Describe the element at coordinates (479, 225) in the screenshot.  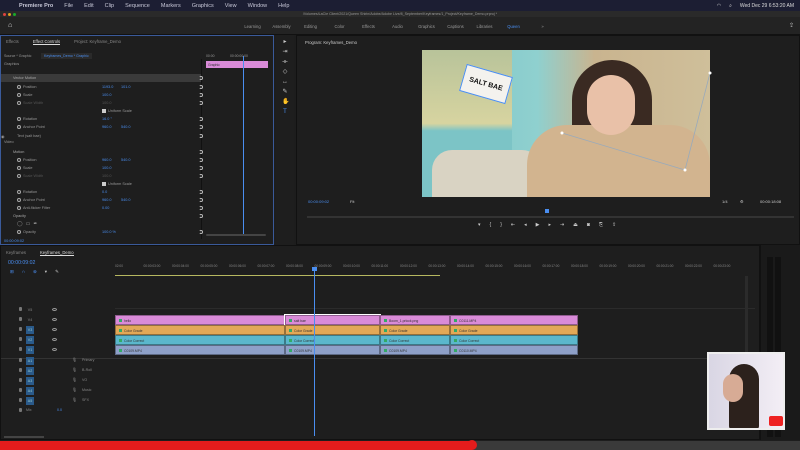
I see `marker-icon: ▾` at that location.